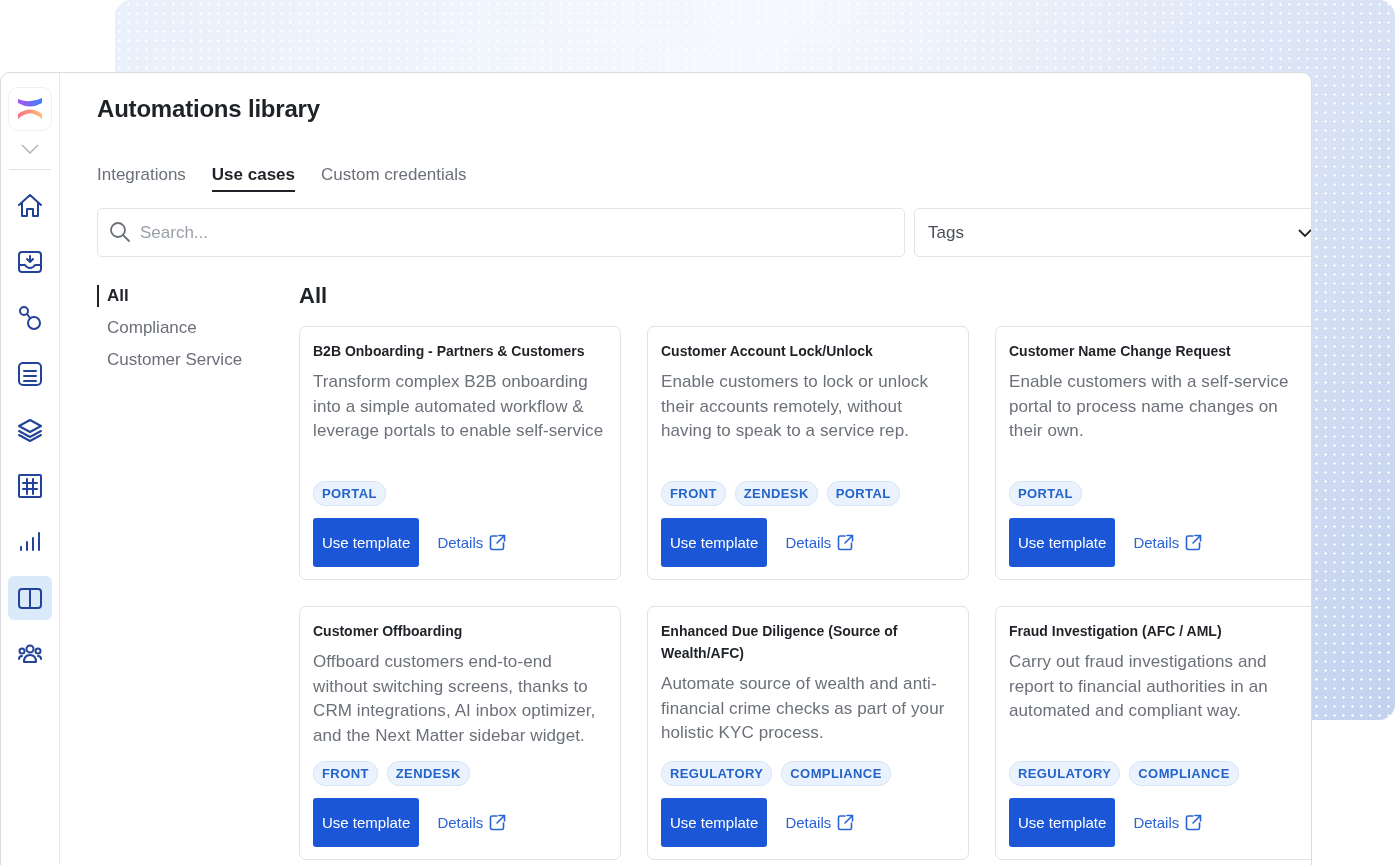 The width and height of the screenshot is (1395, 865). I want to click on card-title: Customer Account Lock/Unlock, so click(767, 351).